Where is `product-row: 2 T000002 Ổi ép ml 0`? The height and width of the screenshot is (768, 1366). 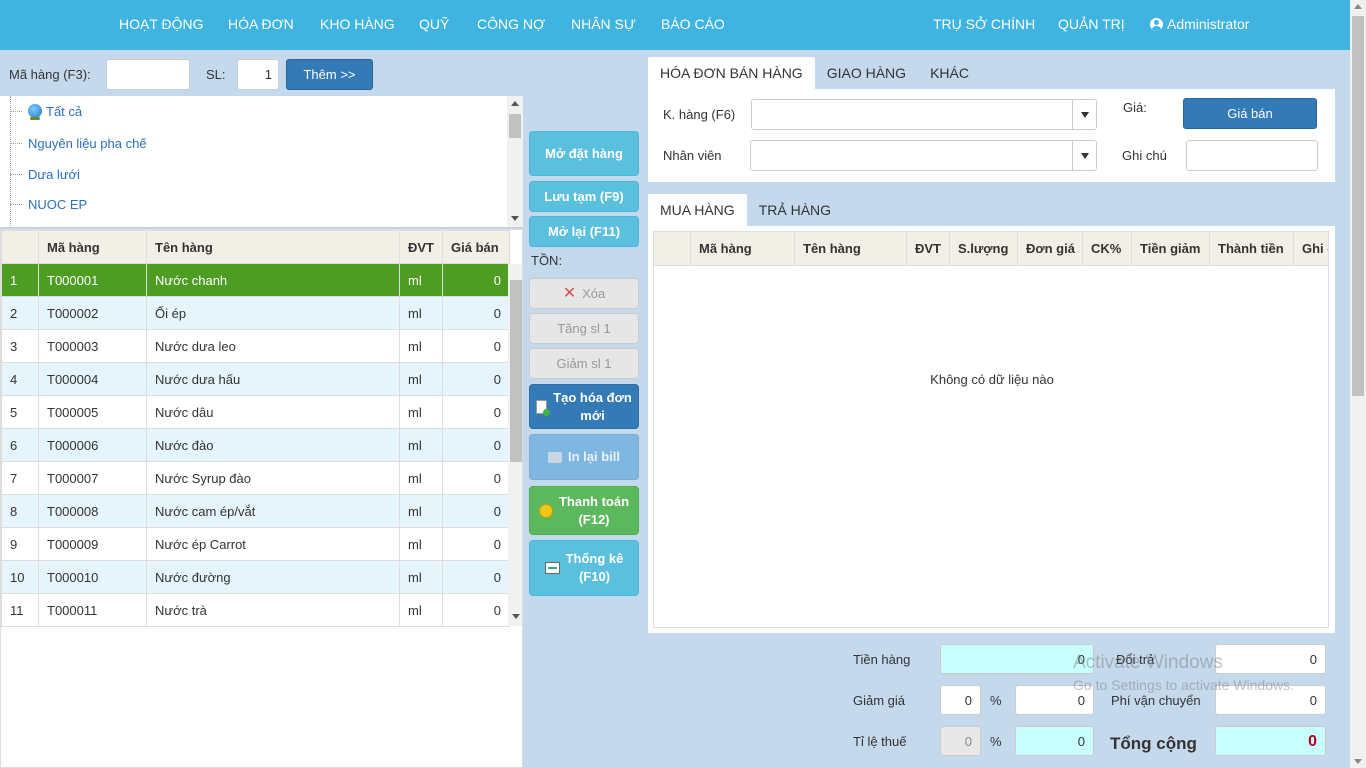 product-row: 2 T000002 Ổi ép ml 0 is located at coordinates (255, 313).